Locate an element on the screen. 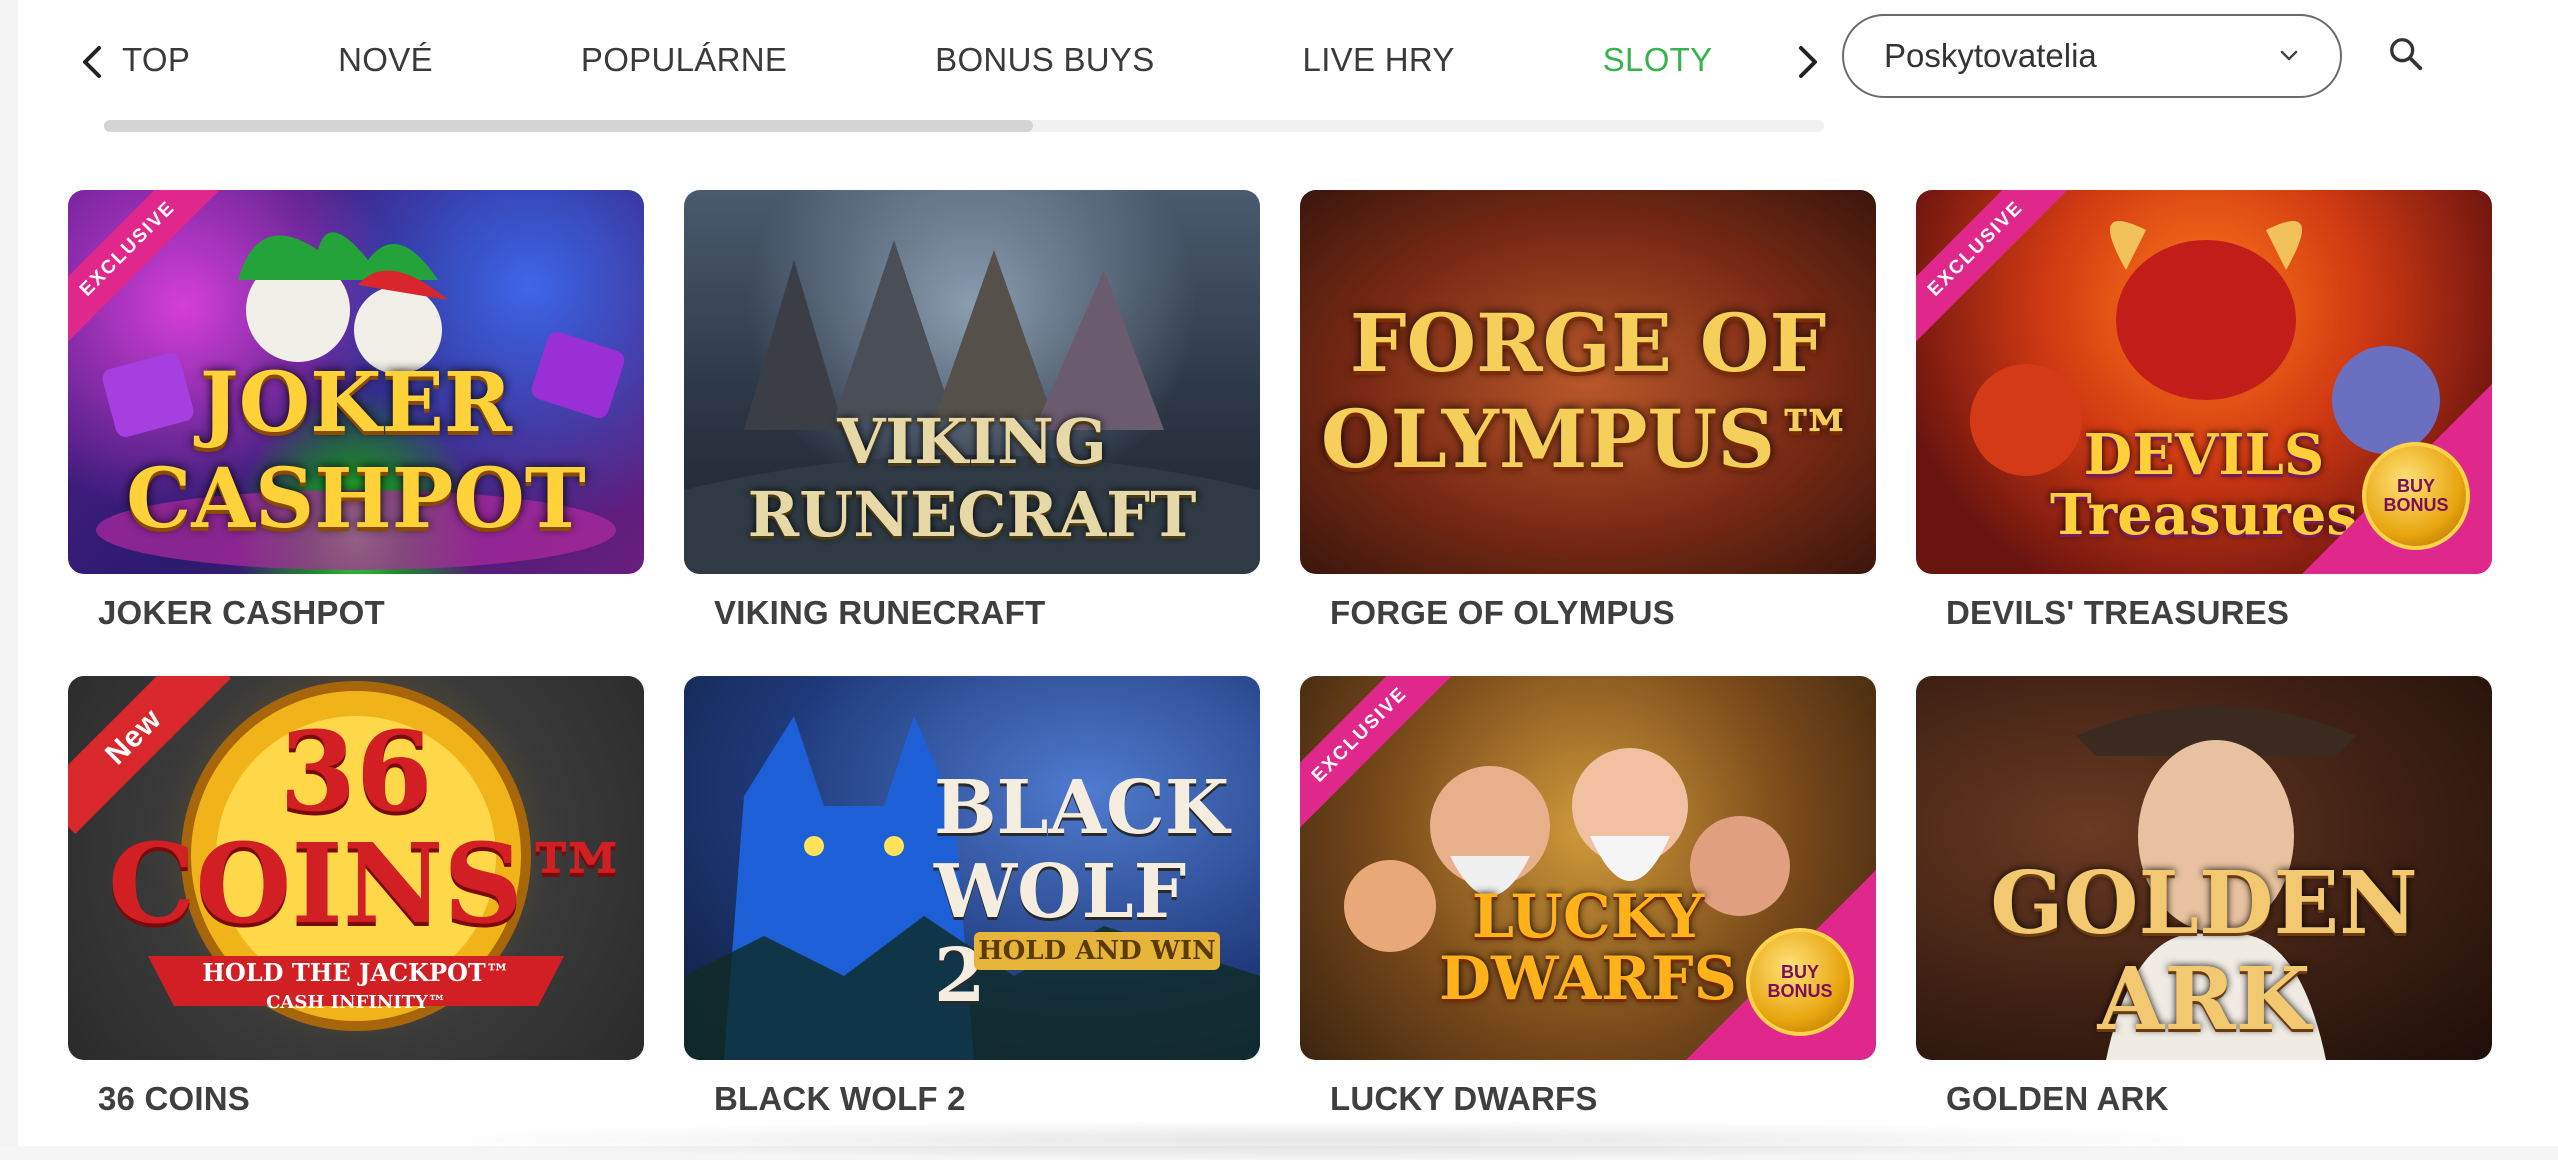 The height and width of the screenshot is (1160, 2558). game-thumbnail: DEVILS Treasures BUY BONUS EXCLUSIVE is located at coordinates (2204, 382).